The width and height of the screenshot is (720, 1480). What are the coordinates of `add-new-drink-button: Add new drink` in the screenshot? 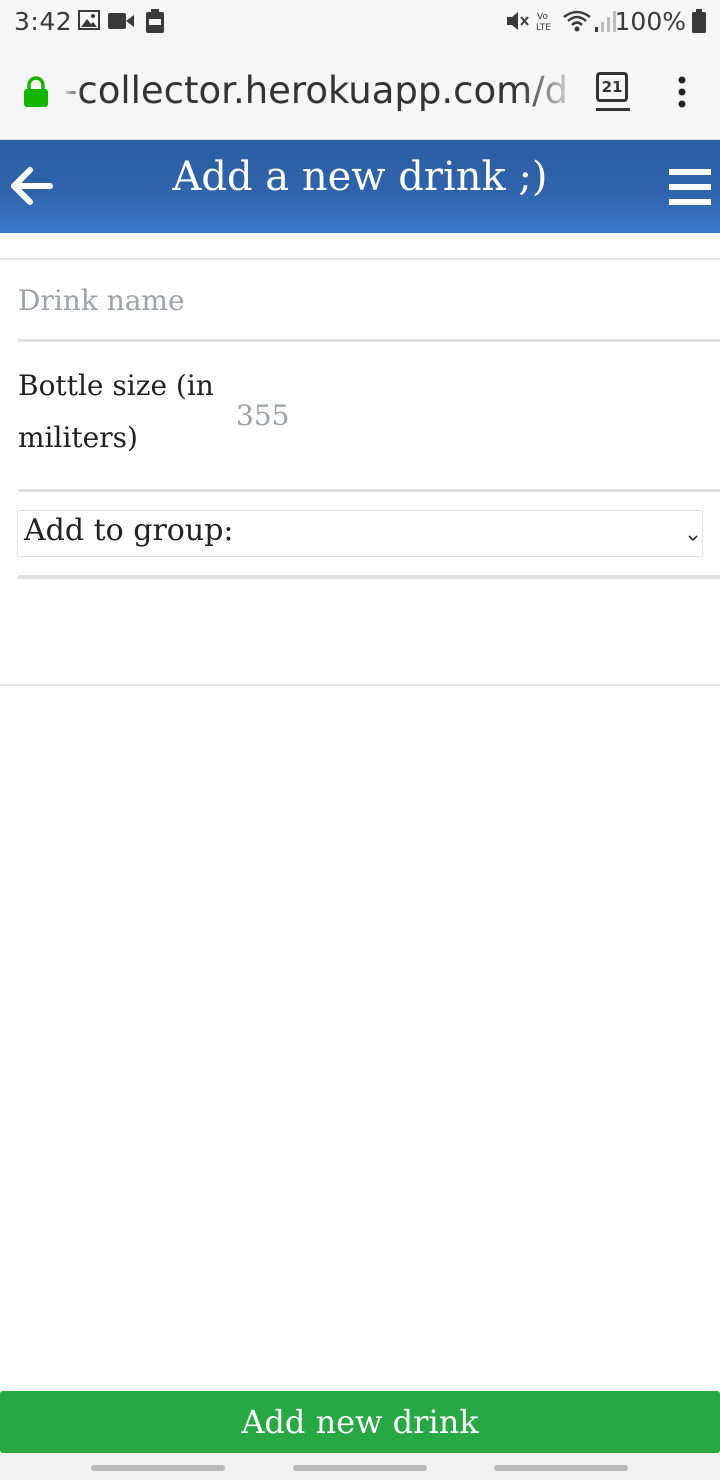 It's located at (360, 1422).